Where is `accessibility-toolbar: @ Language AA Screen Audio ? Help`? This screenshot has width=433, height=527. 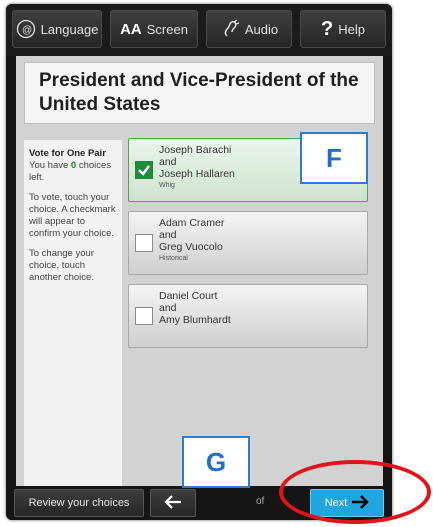 accessibility-toolbar: @ Language AA Screen Audio ? Help is located at coordinates (199, 30).